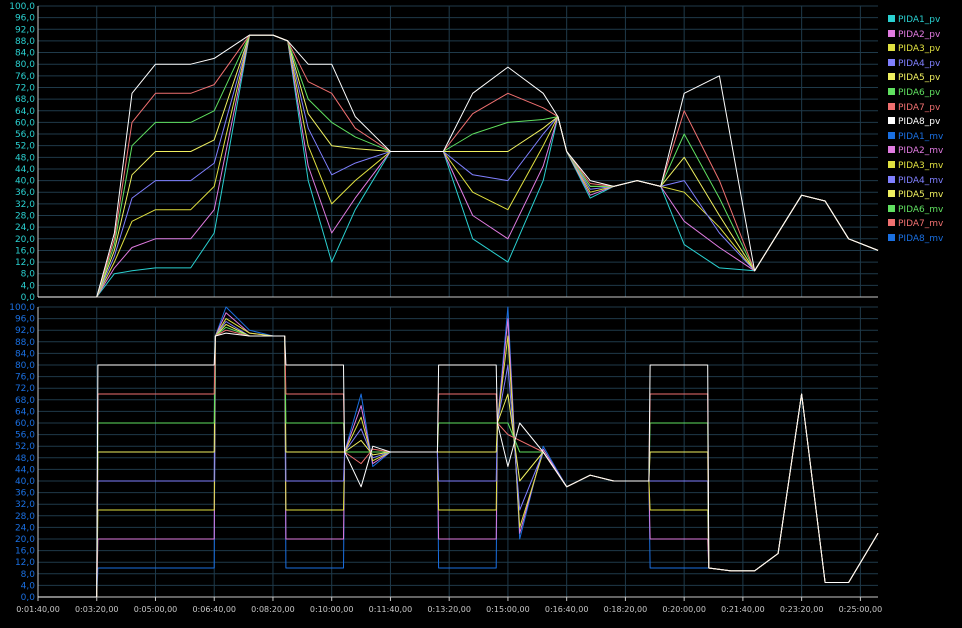  I want to click on y-tick-label: 20,0, so click(25, 240).